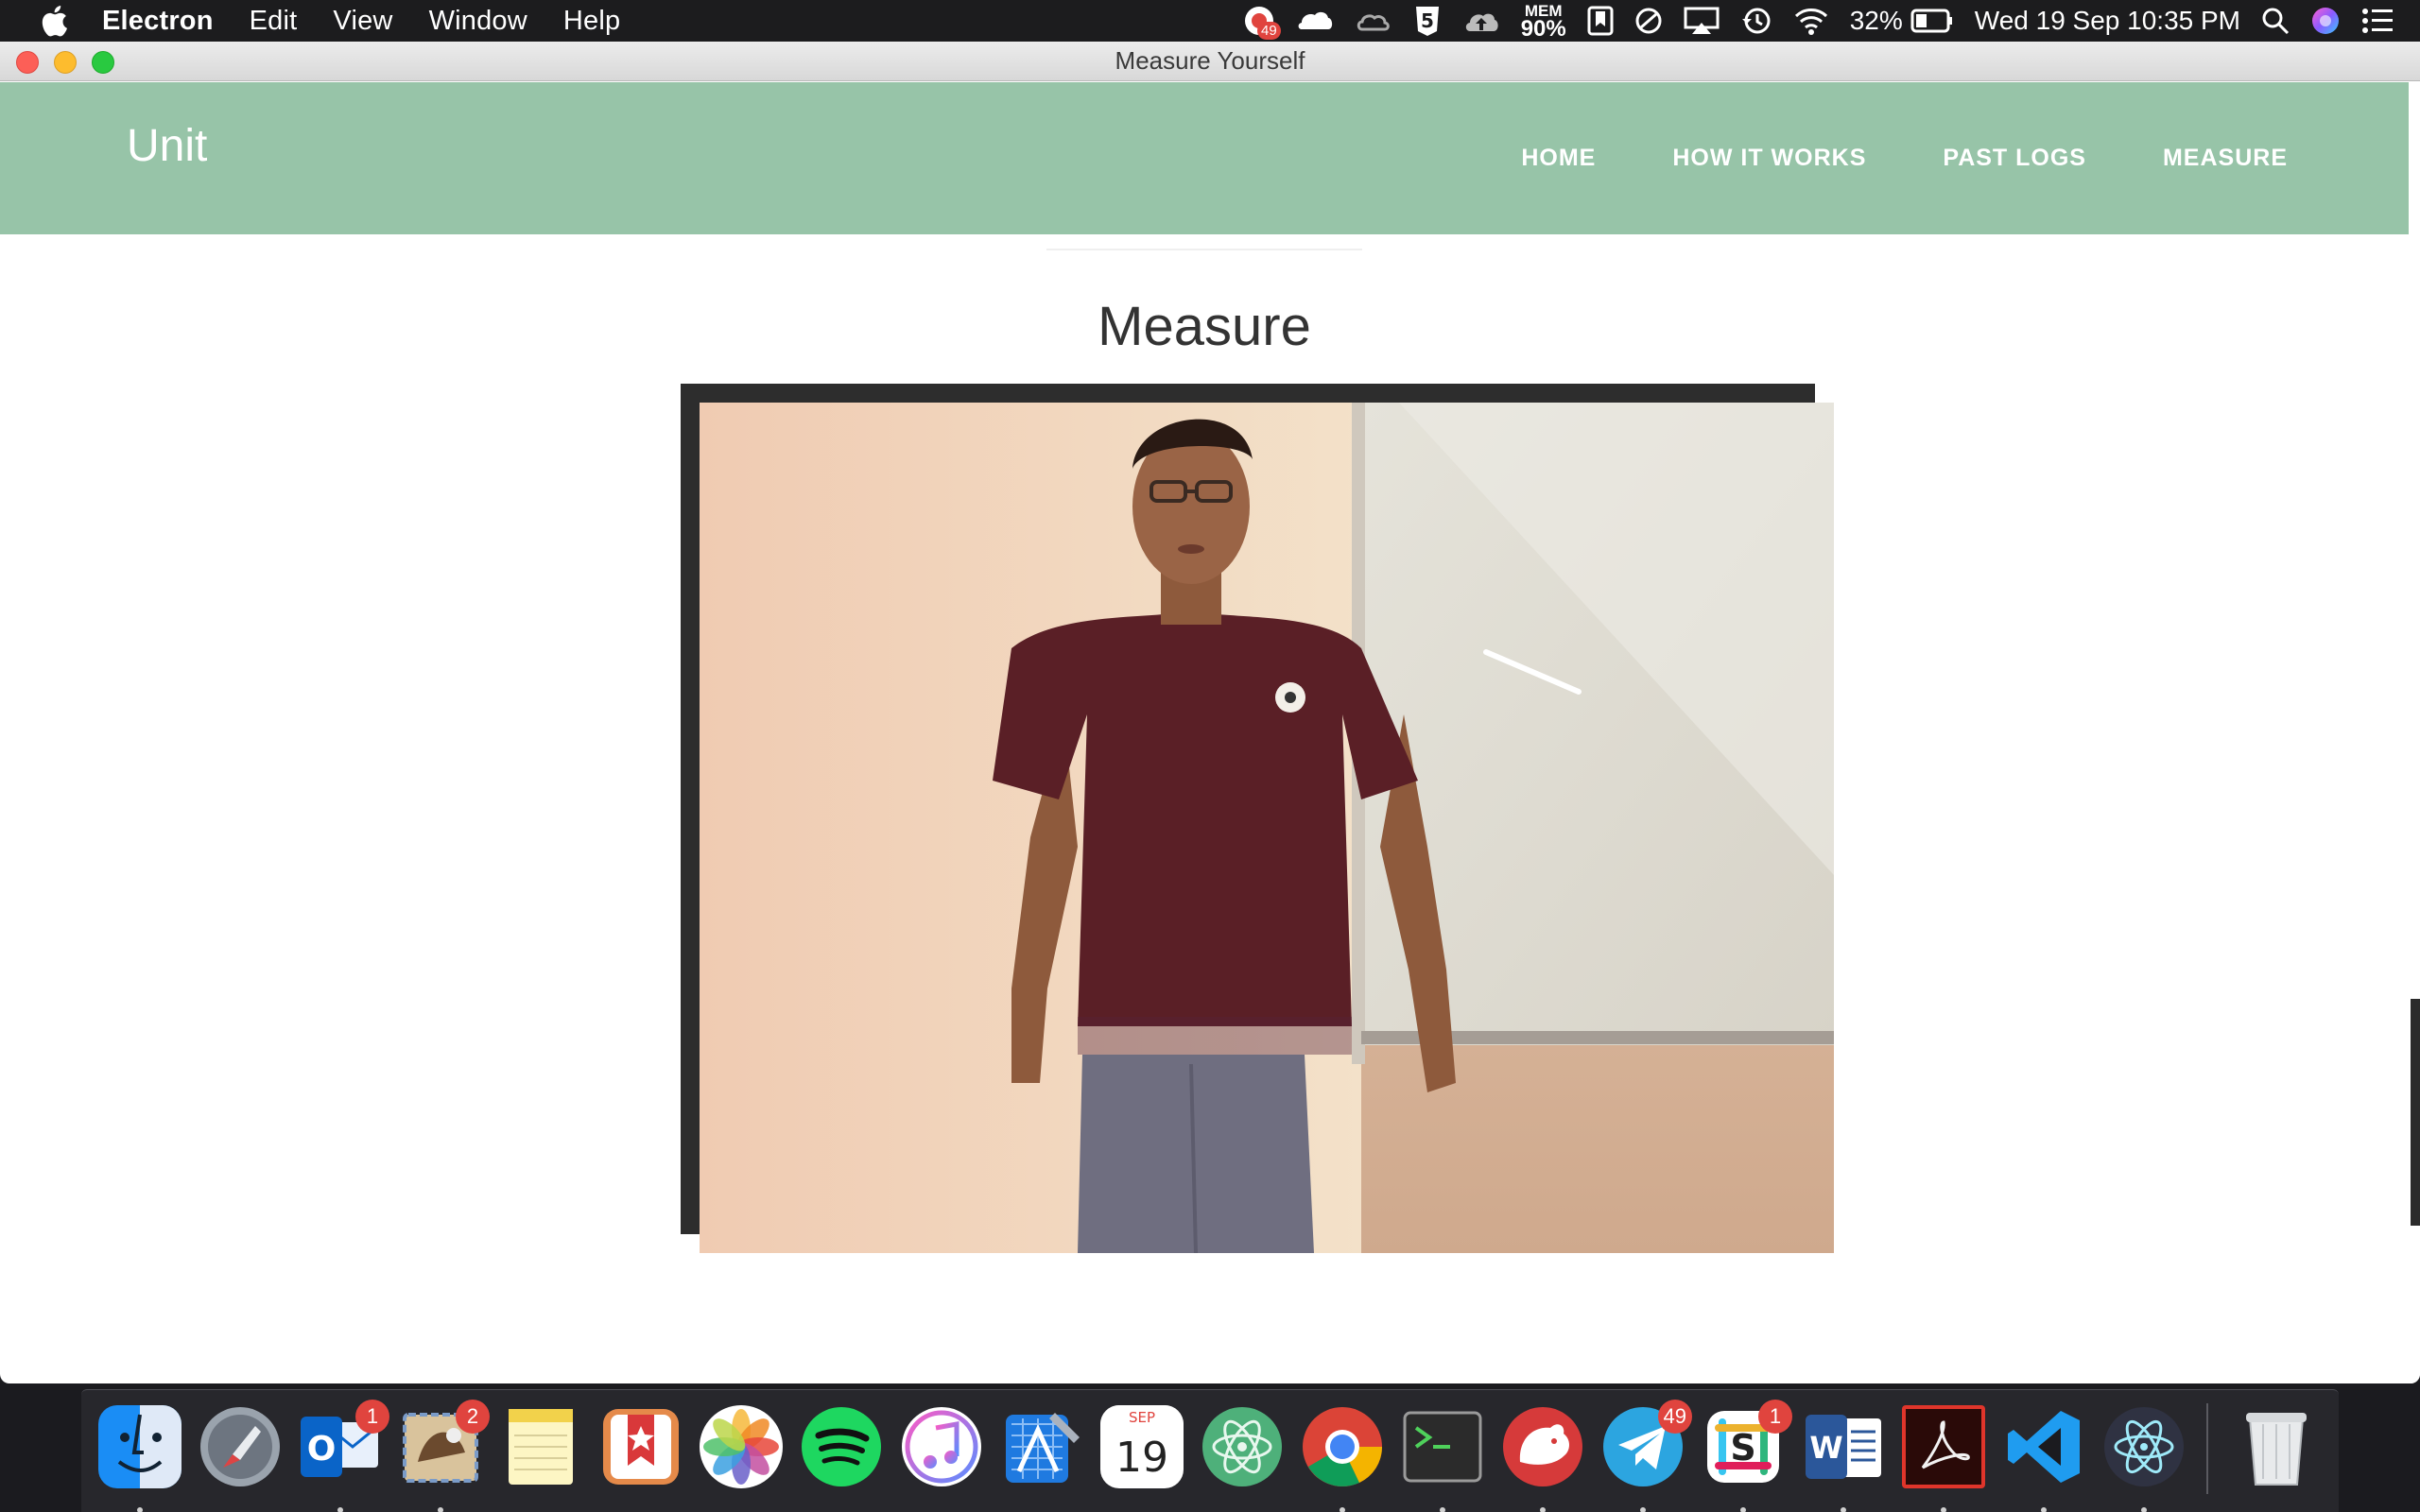 The width and height of the screenshot is (2420, 1512). I want to click on date-time: Wed 19 Sep 10:35 PM, so click(2107, 21).